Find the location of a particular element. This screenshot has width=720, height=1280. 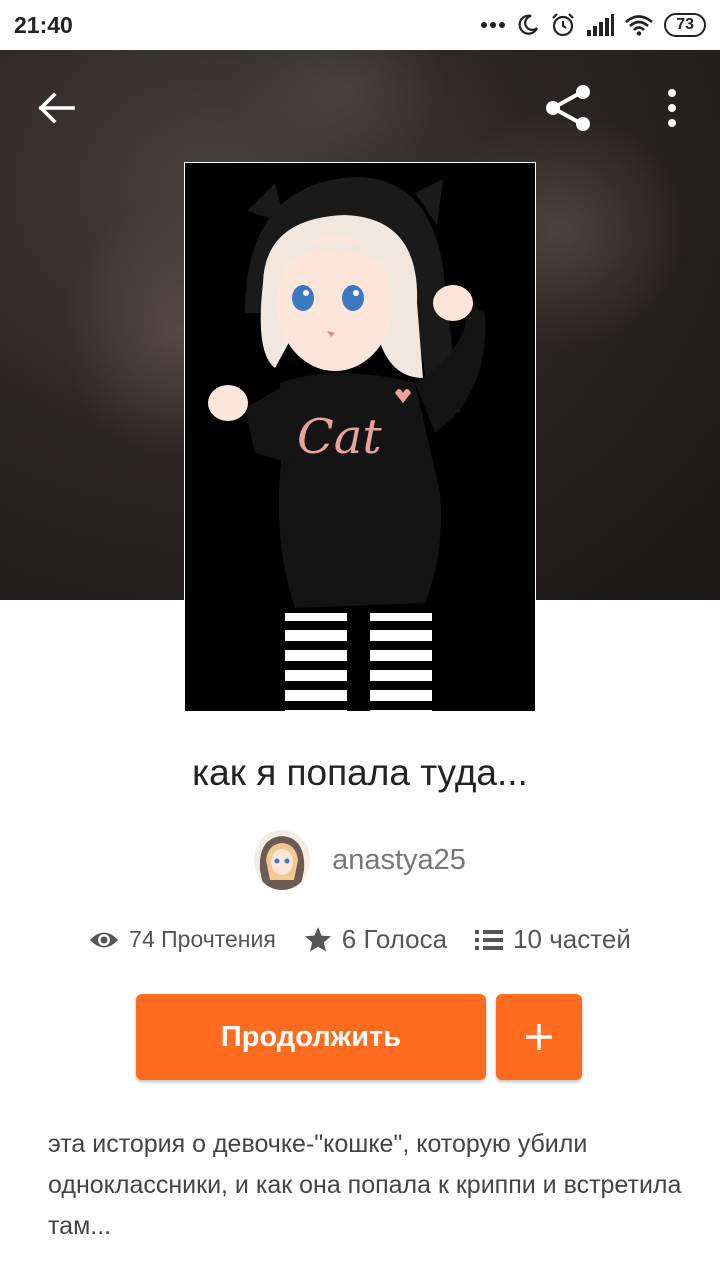

avatar is located at coordinates (282, 860).